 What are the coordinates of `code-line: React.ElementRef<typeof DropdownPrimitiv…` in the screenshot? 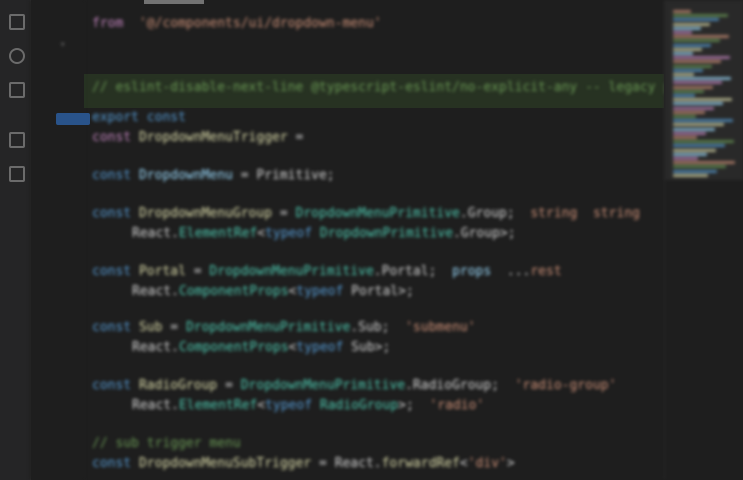 It's located at (324, 234).